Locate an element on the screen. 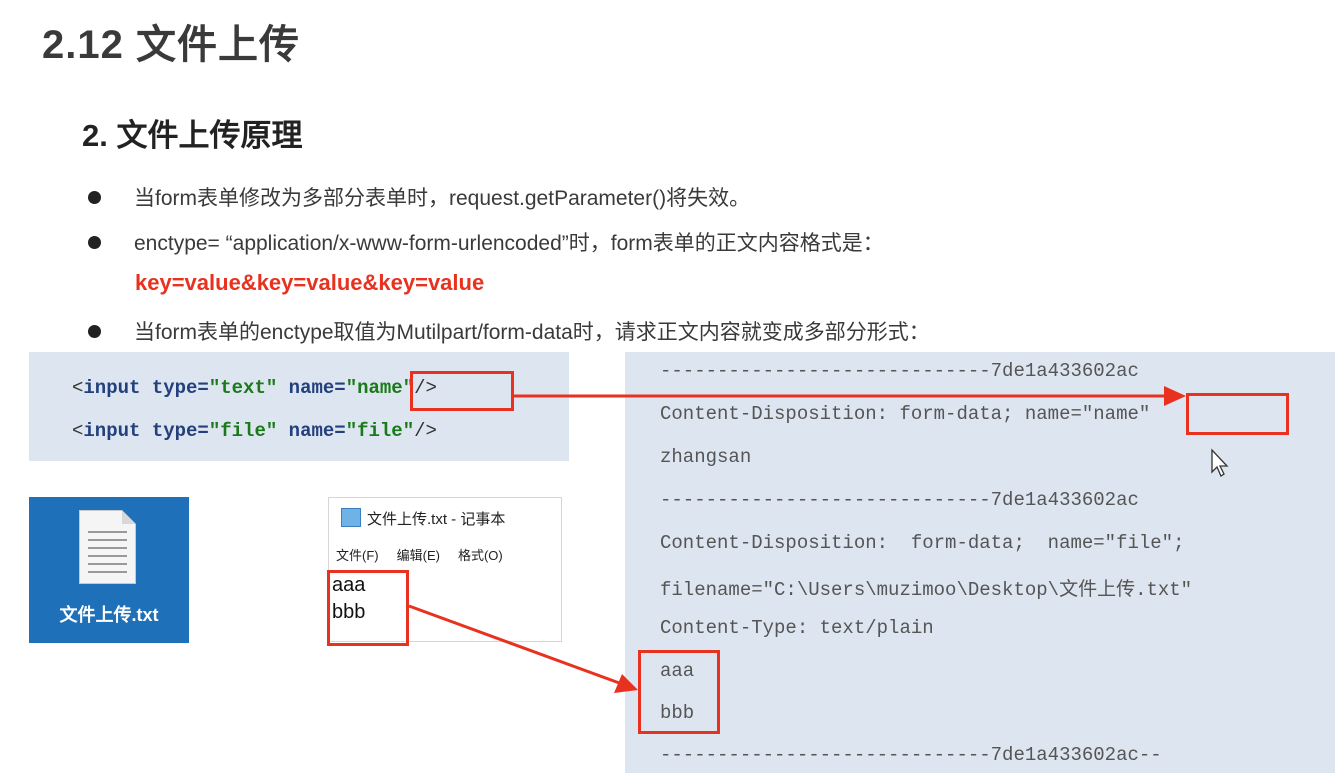 This screenshot has height=773, width=1335. arrow-head-name is located at coordinates (1175, 396).